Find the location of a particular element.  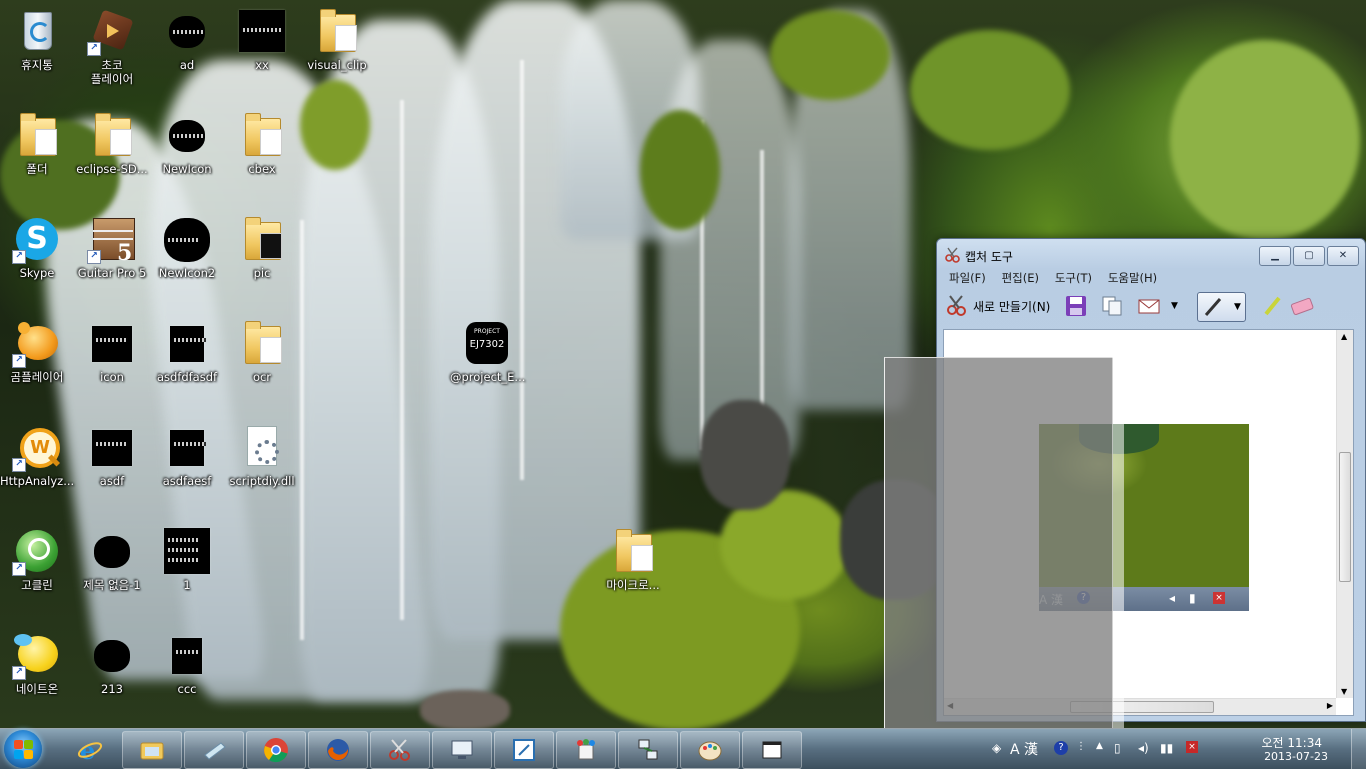

desktop-folder-폴더: 폴더 is located at coordinates (37, 152).